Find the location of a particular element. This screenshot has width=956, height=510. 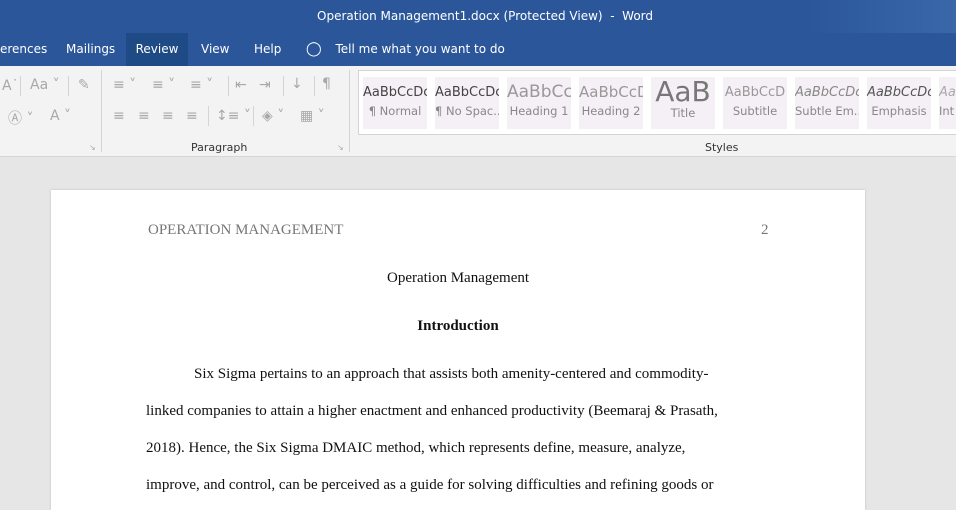

numbering-icon: ≡ ˅ is located at coordinates (163, 85).